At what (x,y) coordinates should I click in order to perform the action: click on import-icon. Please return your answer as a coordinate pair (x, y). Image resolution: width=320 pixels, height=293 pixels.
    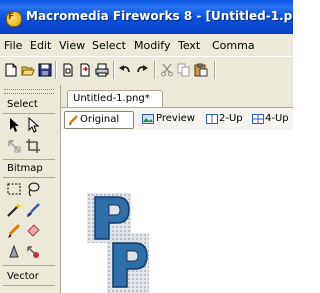
    Looking at the image, I should click on (68, 70).